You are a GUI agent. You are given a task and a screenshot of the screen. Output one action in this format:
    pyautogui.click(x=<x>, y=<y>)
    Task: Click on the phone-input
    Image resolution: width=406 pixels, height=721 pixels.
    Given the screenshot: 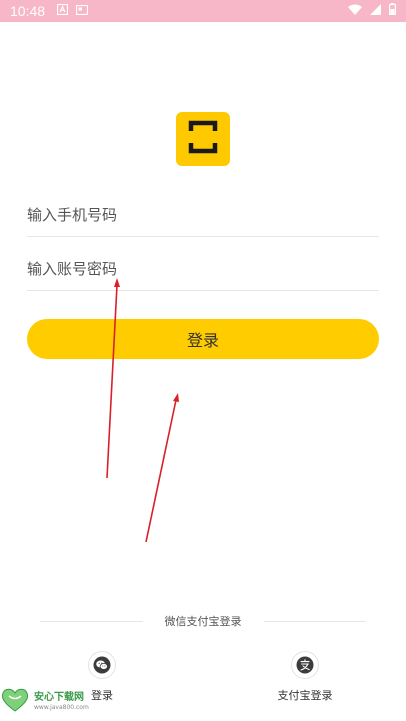 What is the action you would take?
    pyautogui.click(x=203, y=214)
    